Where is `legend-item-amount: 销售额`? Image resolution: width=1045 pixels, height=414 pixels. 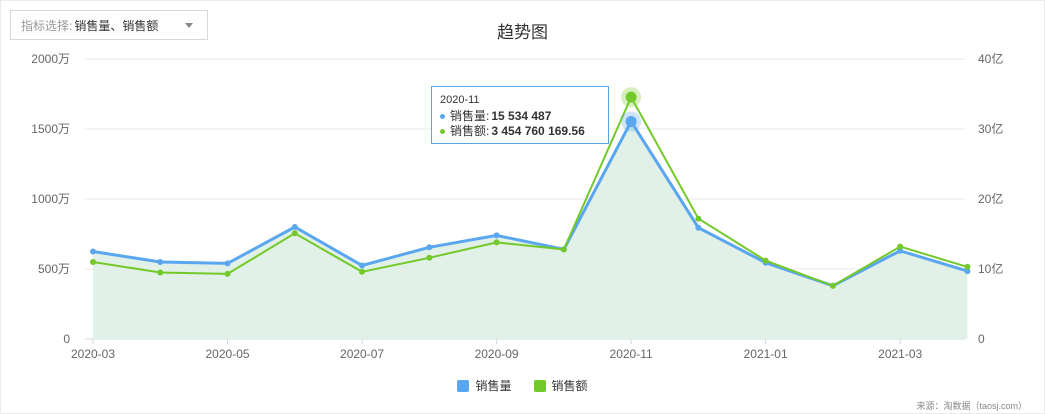
legend-item-amount: 销售额 is located at coordinates (560, 385).